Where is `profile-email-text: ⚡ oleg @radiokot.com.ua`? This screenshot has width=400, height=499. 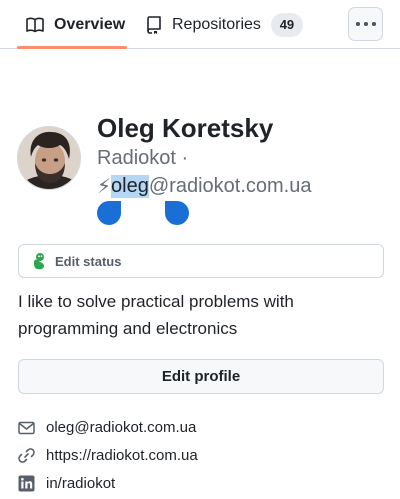
profile-email-text: ⚡ oleg @radiokot.com.ua is located at coordinates (204, 186).